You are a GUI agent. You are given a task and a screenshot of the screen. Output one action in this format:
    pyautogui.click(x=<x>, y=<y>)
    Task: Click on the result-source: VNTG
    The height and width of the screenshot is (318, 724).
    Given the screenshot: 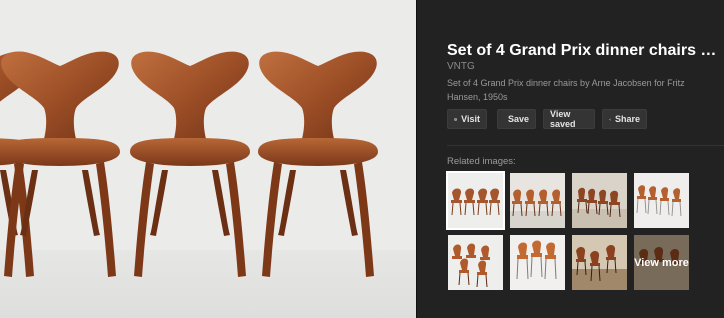 What is the action you would take?
    pyautogui.click(x=461, y=66)
    